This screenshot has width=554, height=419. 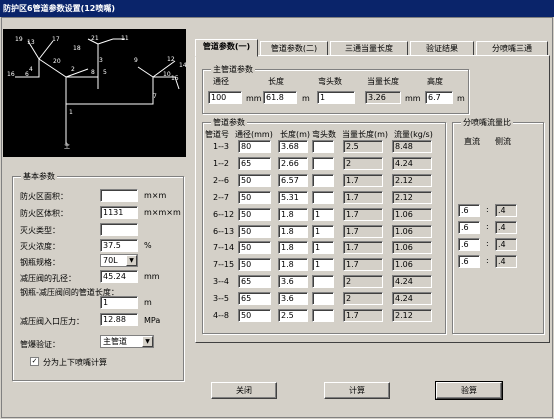 I want to click on main-elbows-input: 1, so click(x=336, y=97).